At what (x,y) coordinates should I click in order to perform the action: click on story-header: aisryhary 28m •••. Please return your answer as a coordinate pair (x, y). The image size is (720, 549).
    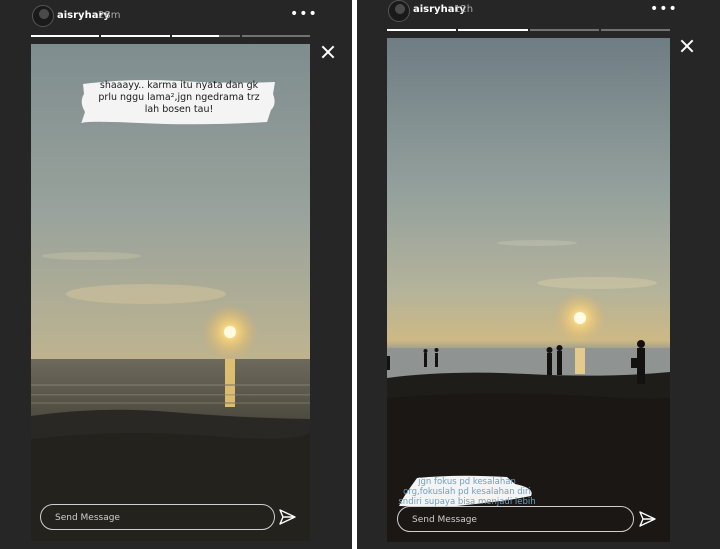
    Looking at the image, I should click on (176, 16).